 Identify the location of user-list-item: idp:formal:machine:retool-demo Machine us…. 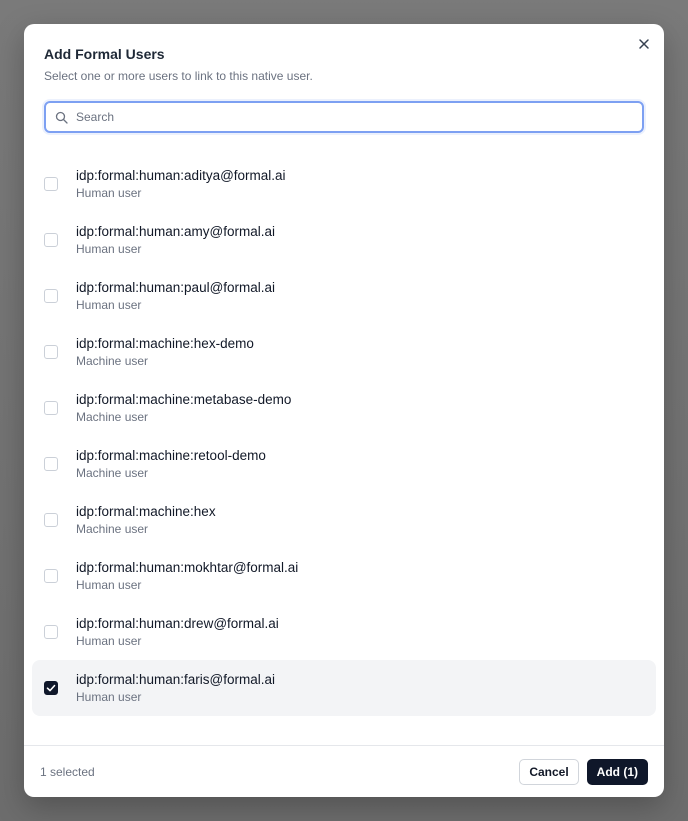
(344, 464).